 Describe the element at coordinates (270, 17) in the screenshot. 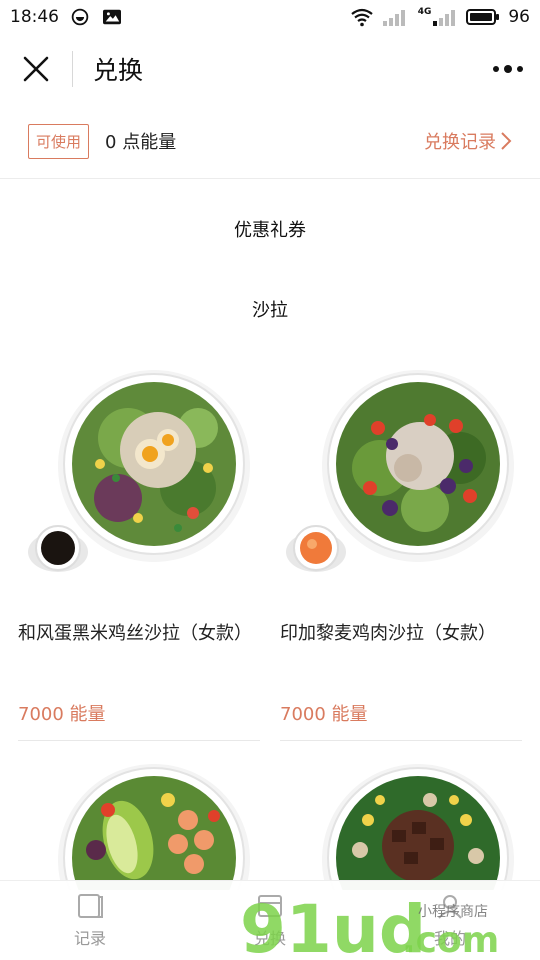

I see `status-bar: 18:46 4G 96` at that location.